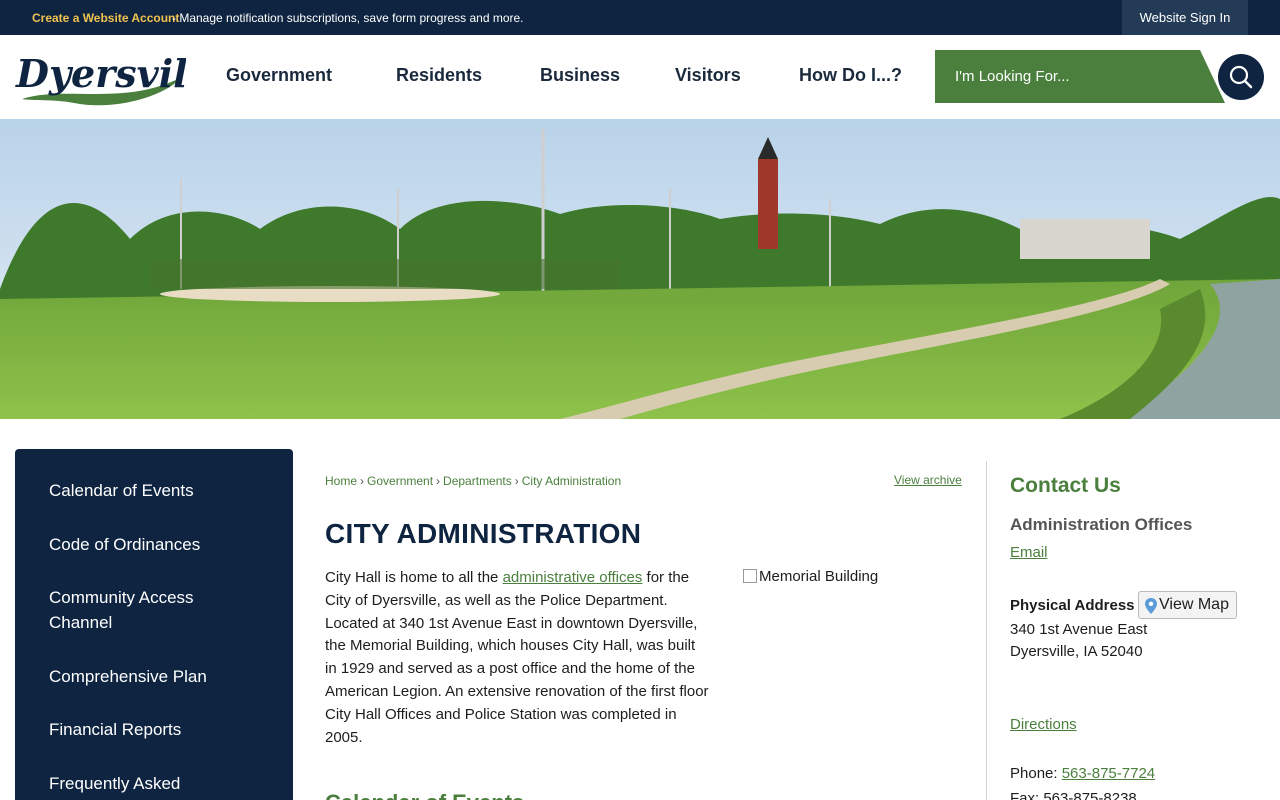 The width and height of the screenshot is (1280, 800). I want to click on create-account-link: Create a Website Account, so click(105, 18).